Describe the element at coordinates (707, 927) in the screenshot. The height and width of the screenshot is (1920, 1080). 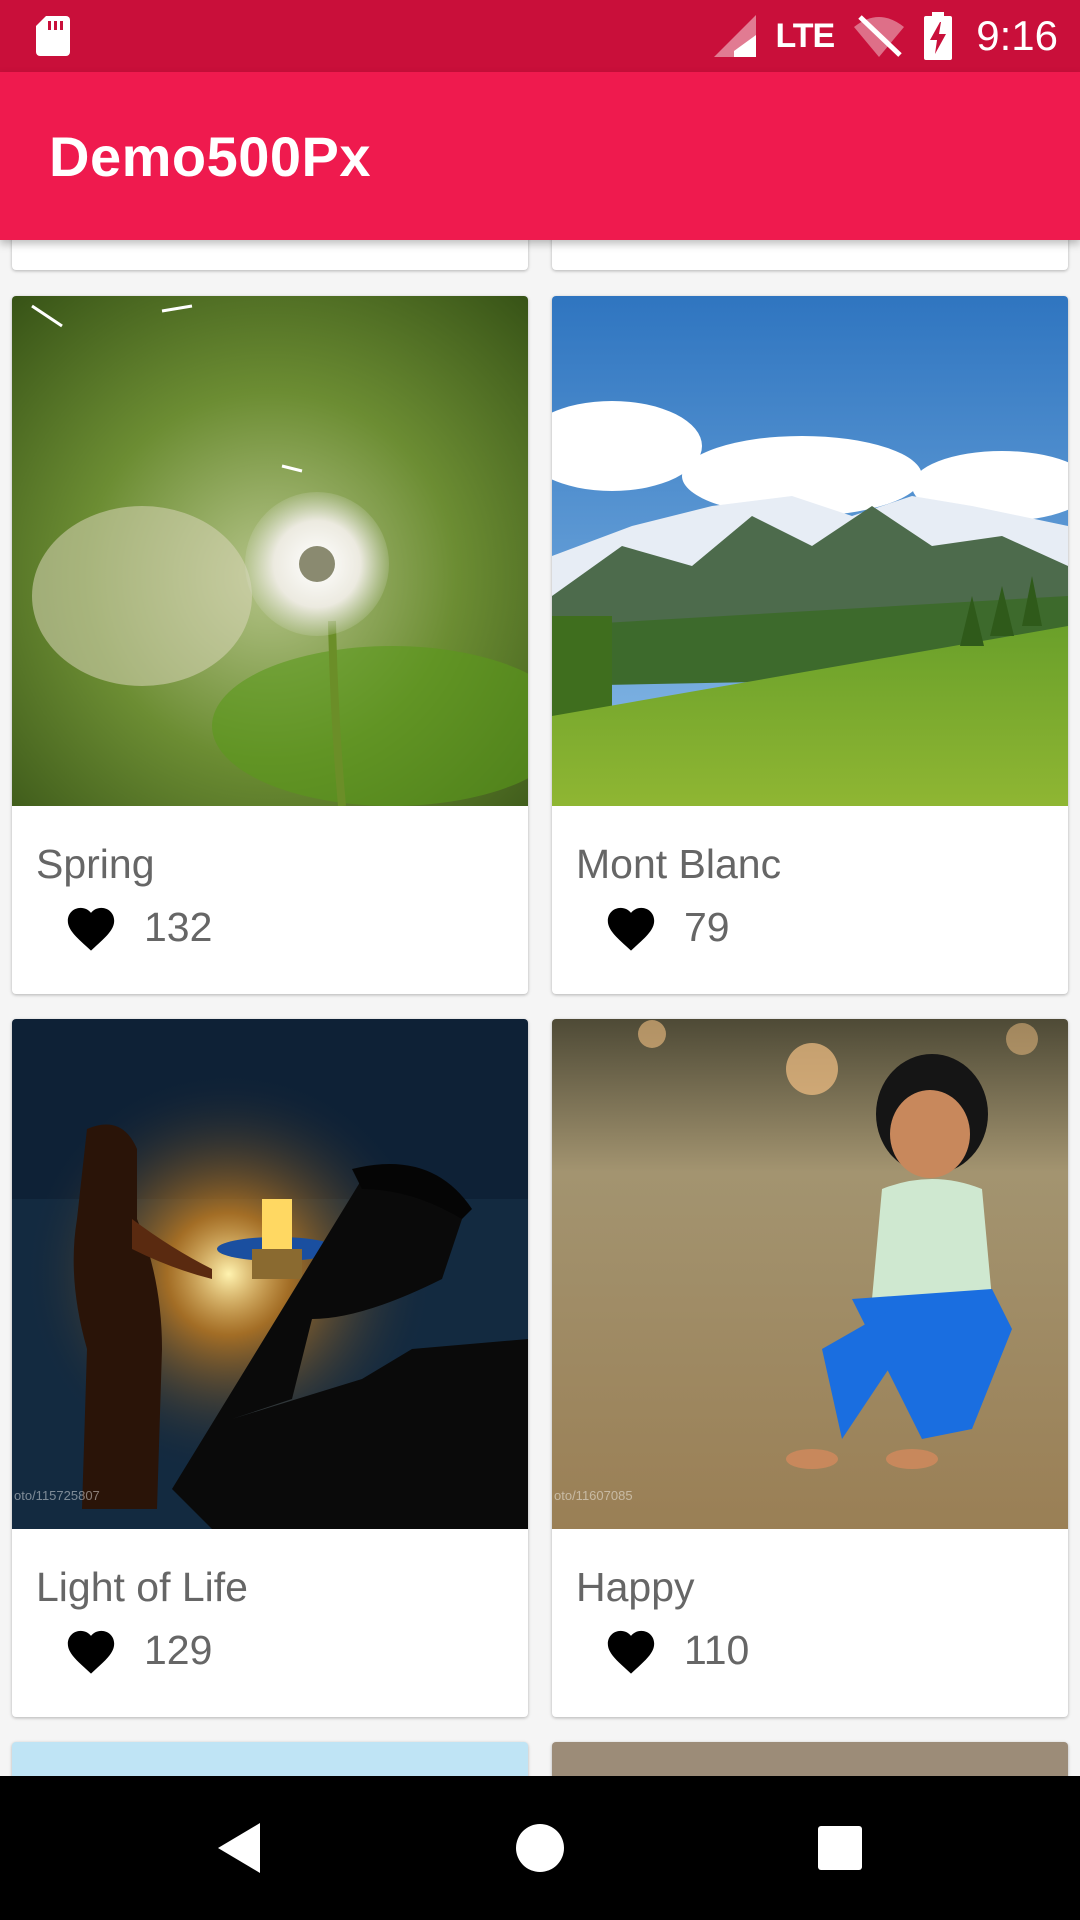
I see `like-count: 79` at that location.